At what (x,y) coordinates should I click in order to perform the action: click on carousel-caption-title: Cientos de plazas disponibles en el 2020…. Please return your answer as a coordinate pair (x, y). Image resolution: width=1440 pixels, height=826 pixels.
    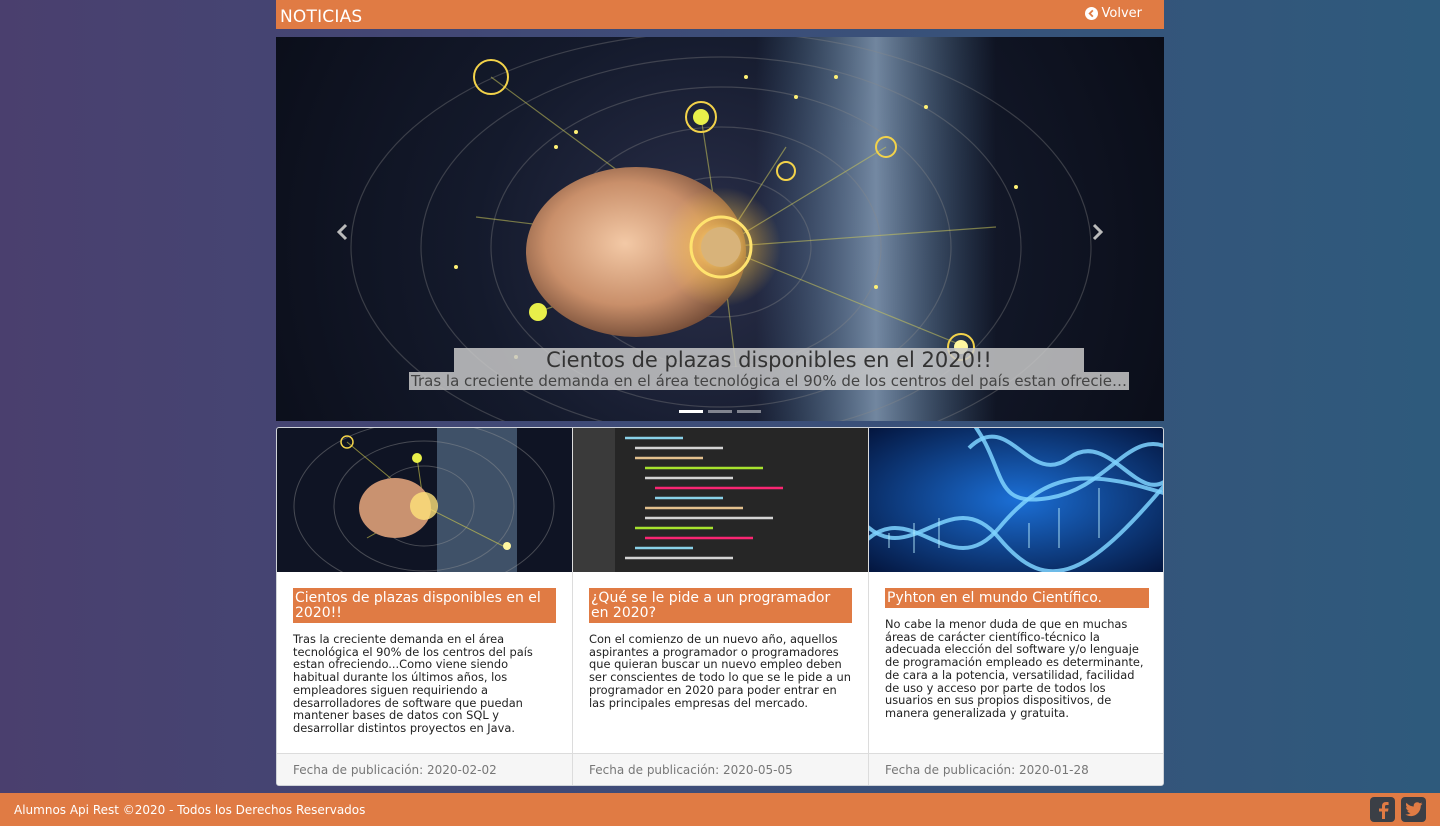
    Looking at the image, I should click on (769, 360).